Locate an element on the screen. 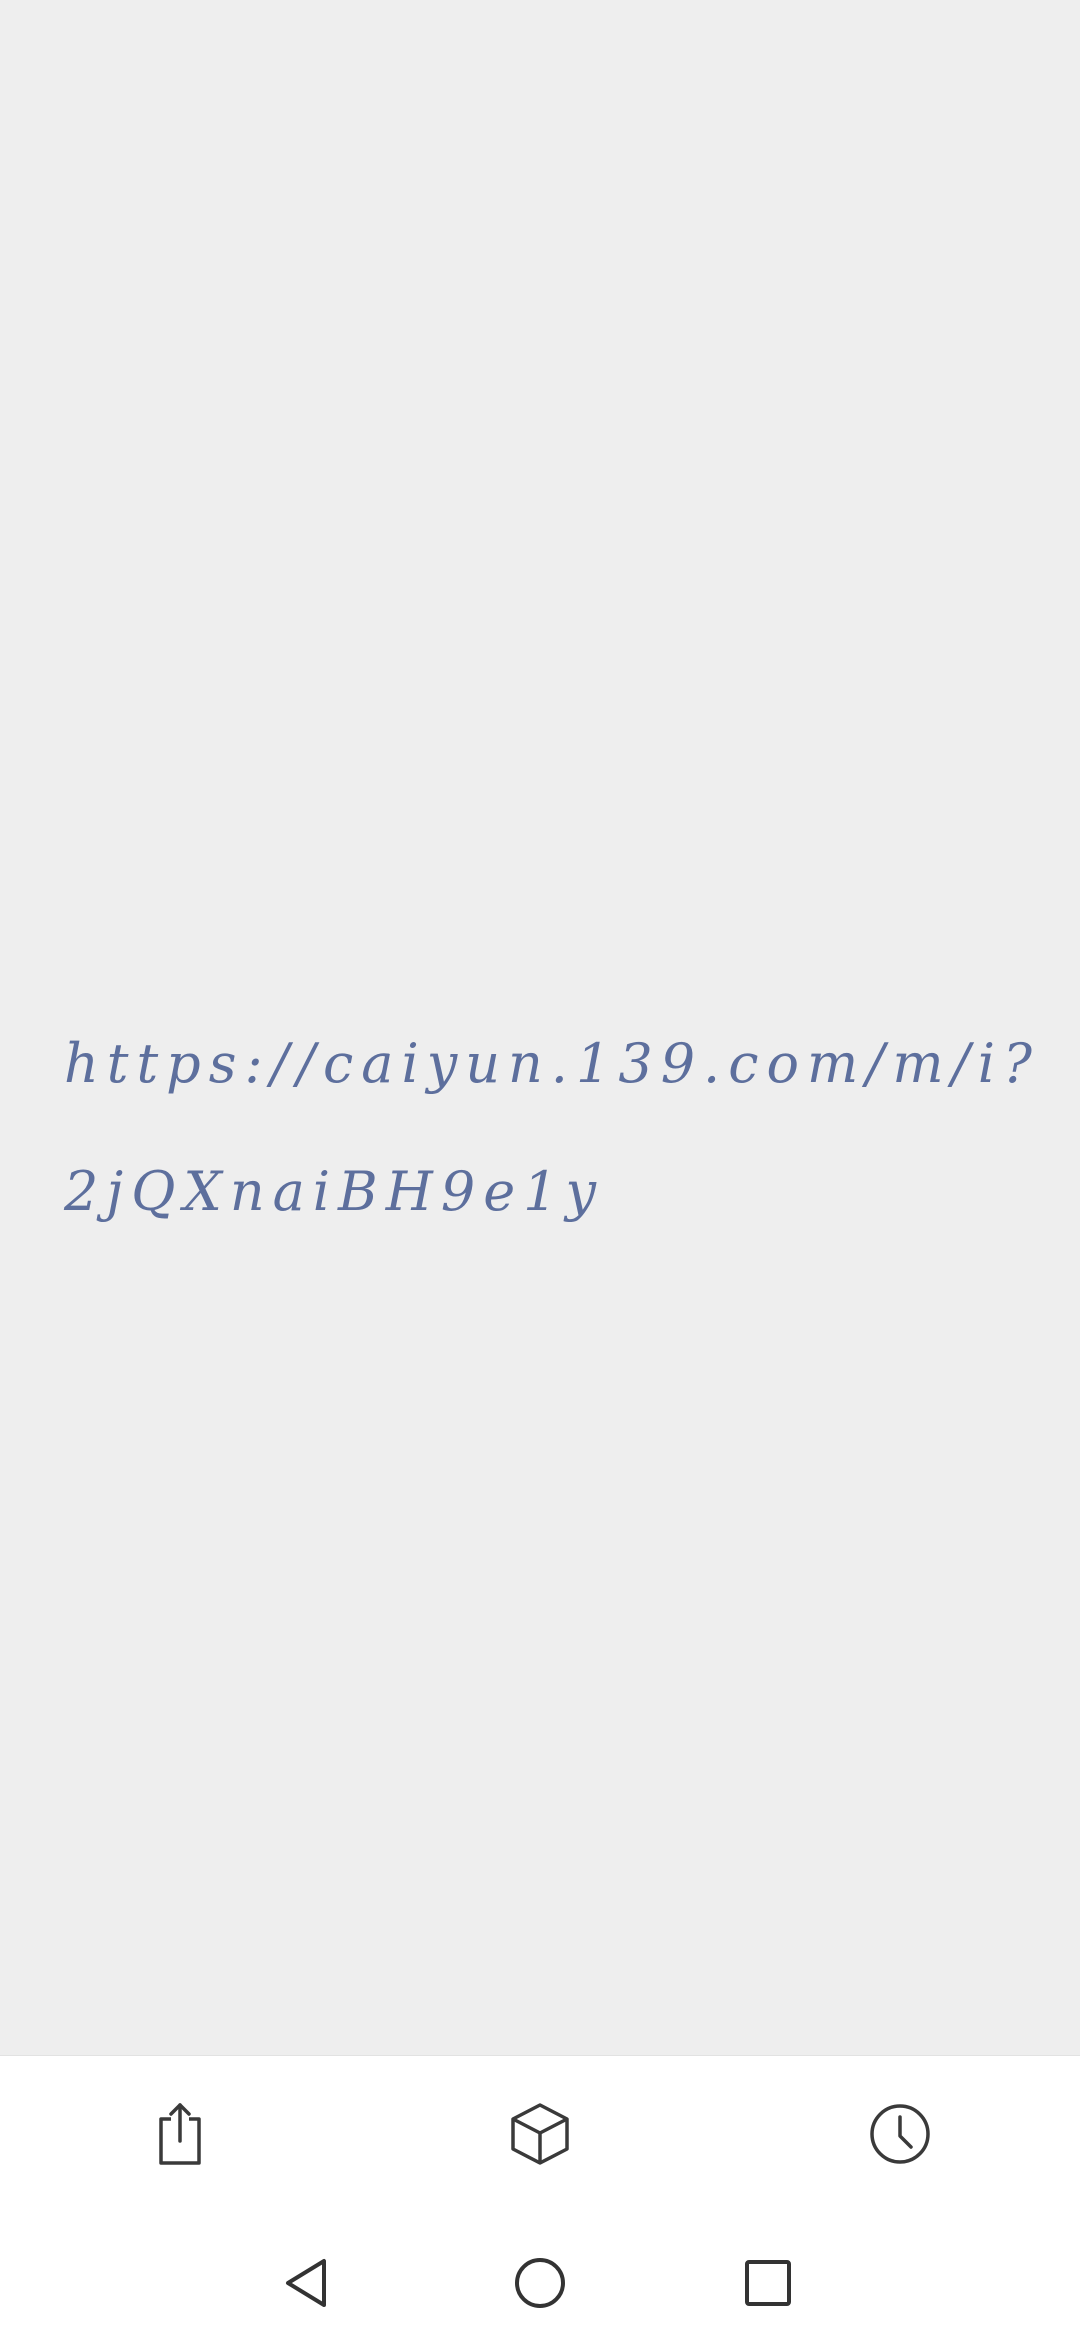 Image resolution: width=1080 pixels, height=2340 pixels. box-button is located at coordinates (540, 2134).